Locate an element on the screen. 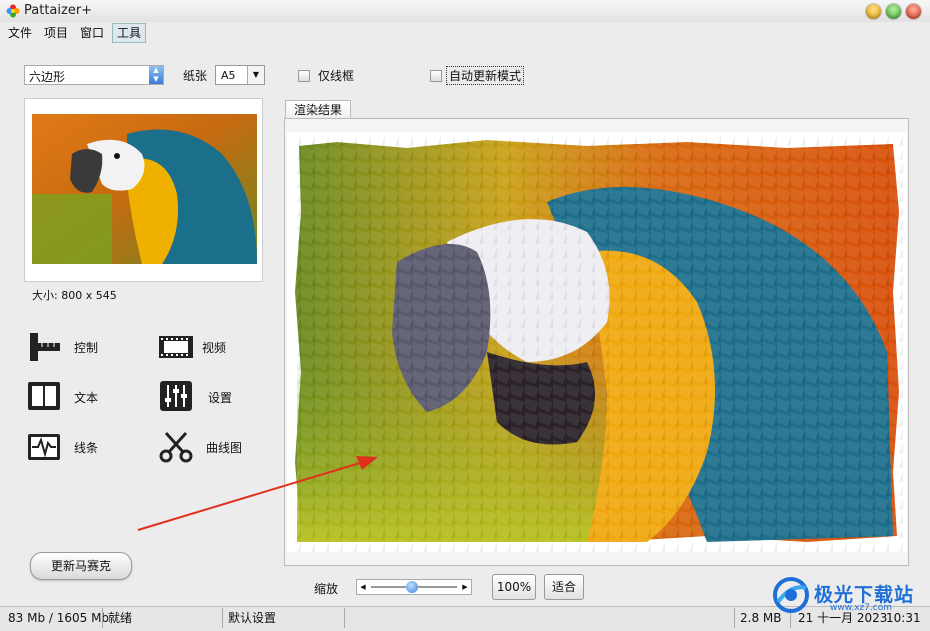 The image size is (930, 631). minimize-button is located at coordinates (873, 11).